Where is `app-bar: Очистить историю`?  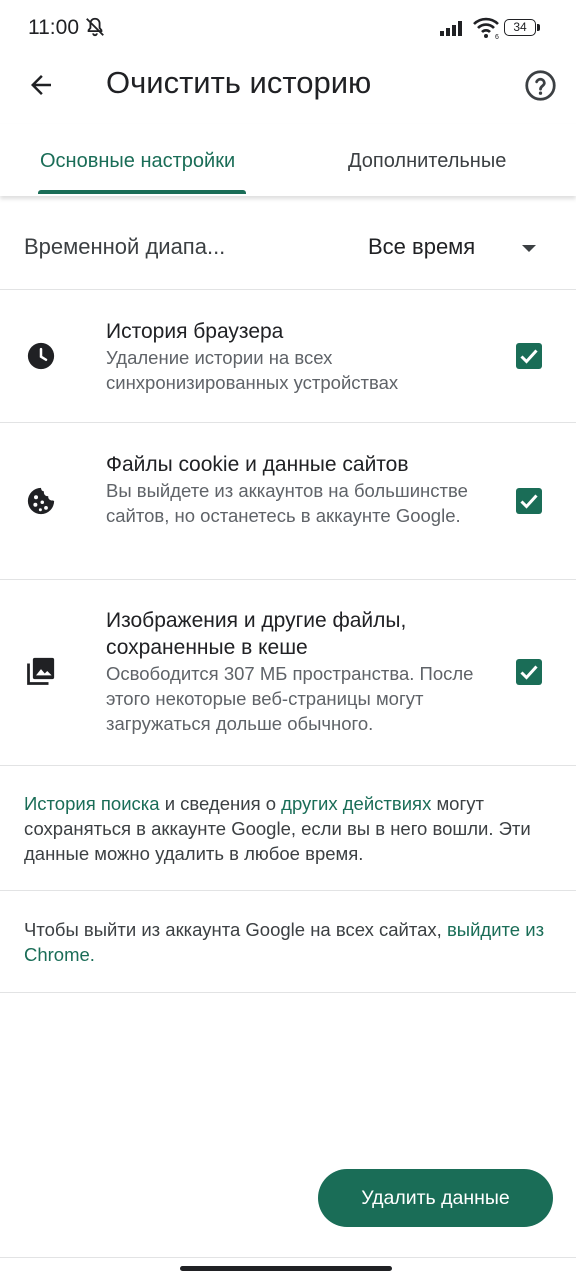
app-bar: Очистить историю is located at coordinates (288, 86).